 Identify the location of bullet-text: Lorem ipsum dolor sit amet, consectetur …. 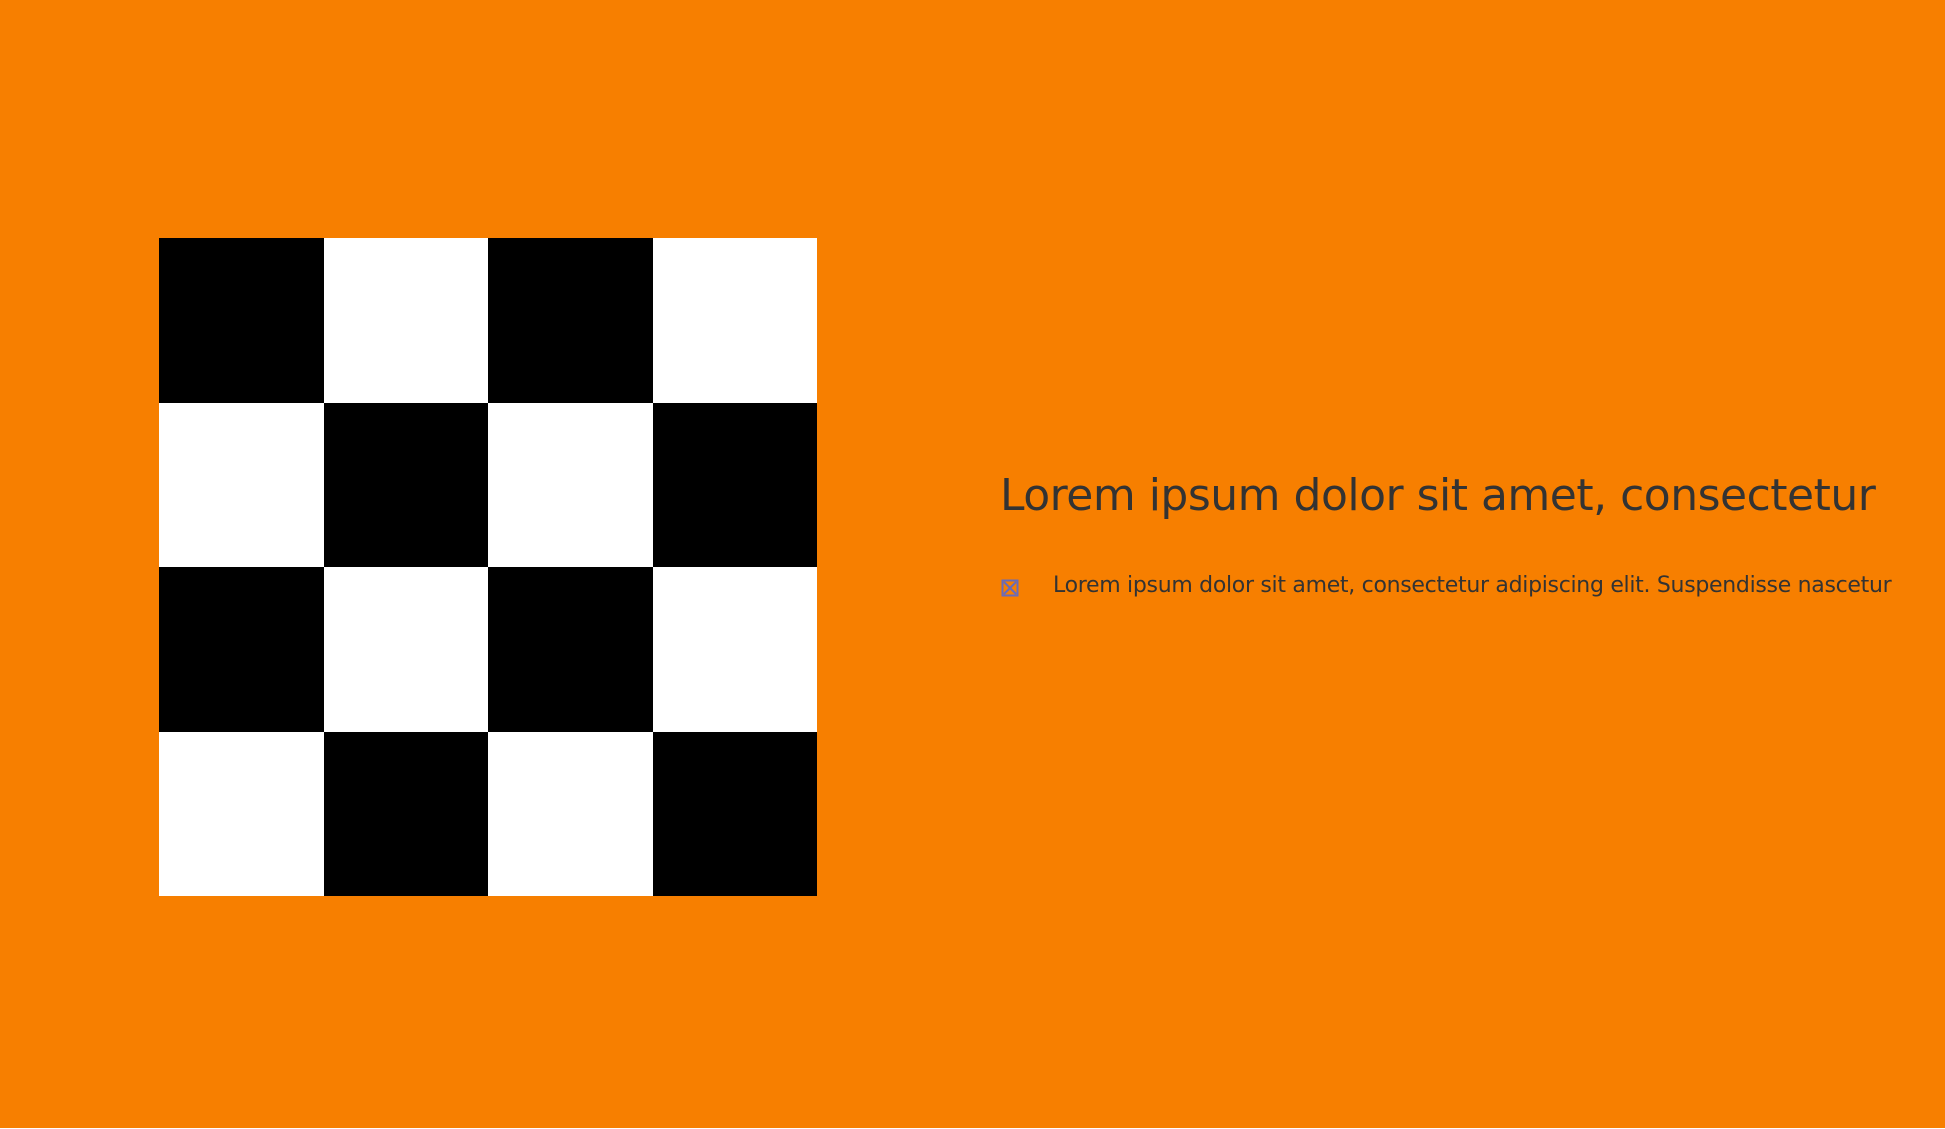
(1472, 585).